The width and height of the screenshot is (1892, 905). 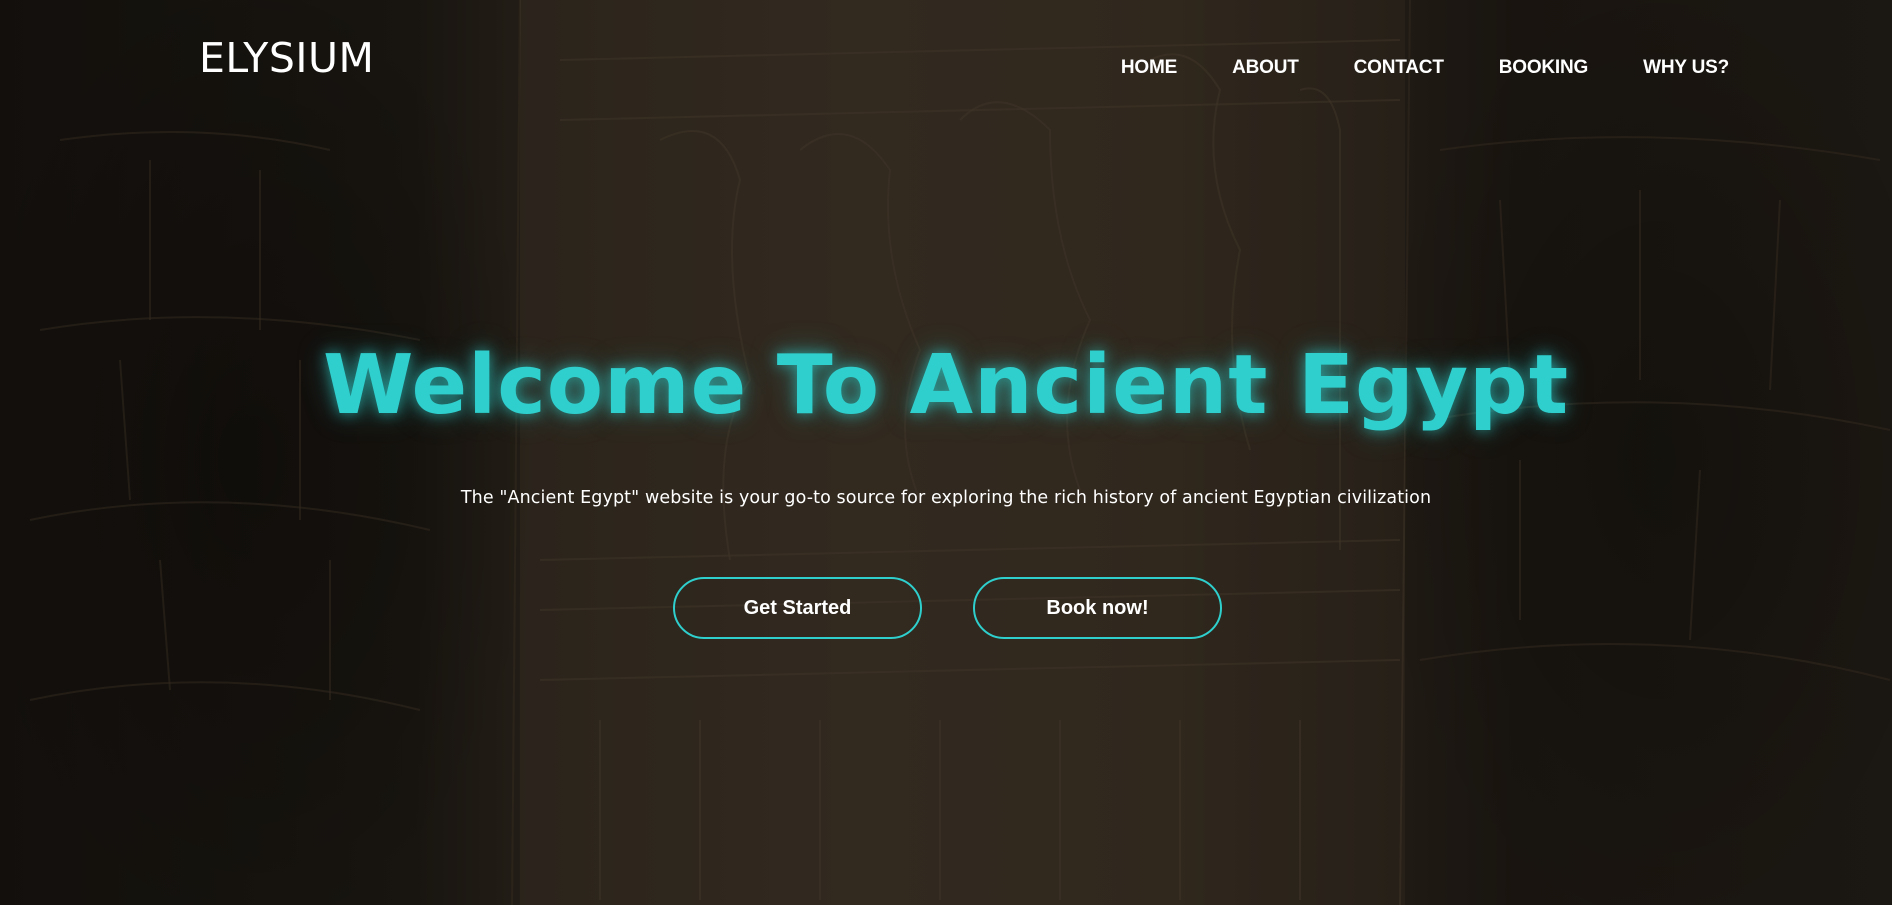 What do you see at coordinates (1544, 68) in the screenshot?
I see `nav-item-booking: BOOKING` at bounding box center [1544, 68].